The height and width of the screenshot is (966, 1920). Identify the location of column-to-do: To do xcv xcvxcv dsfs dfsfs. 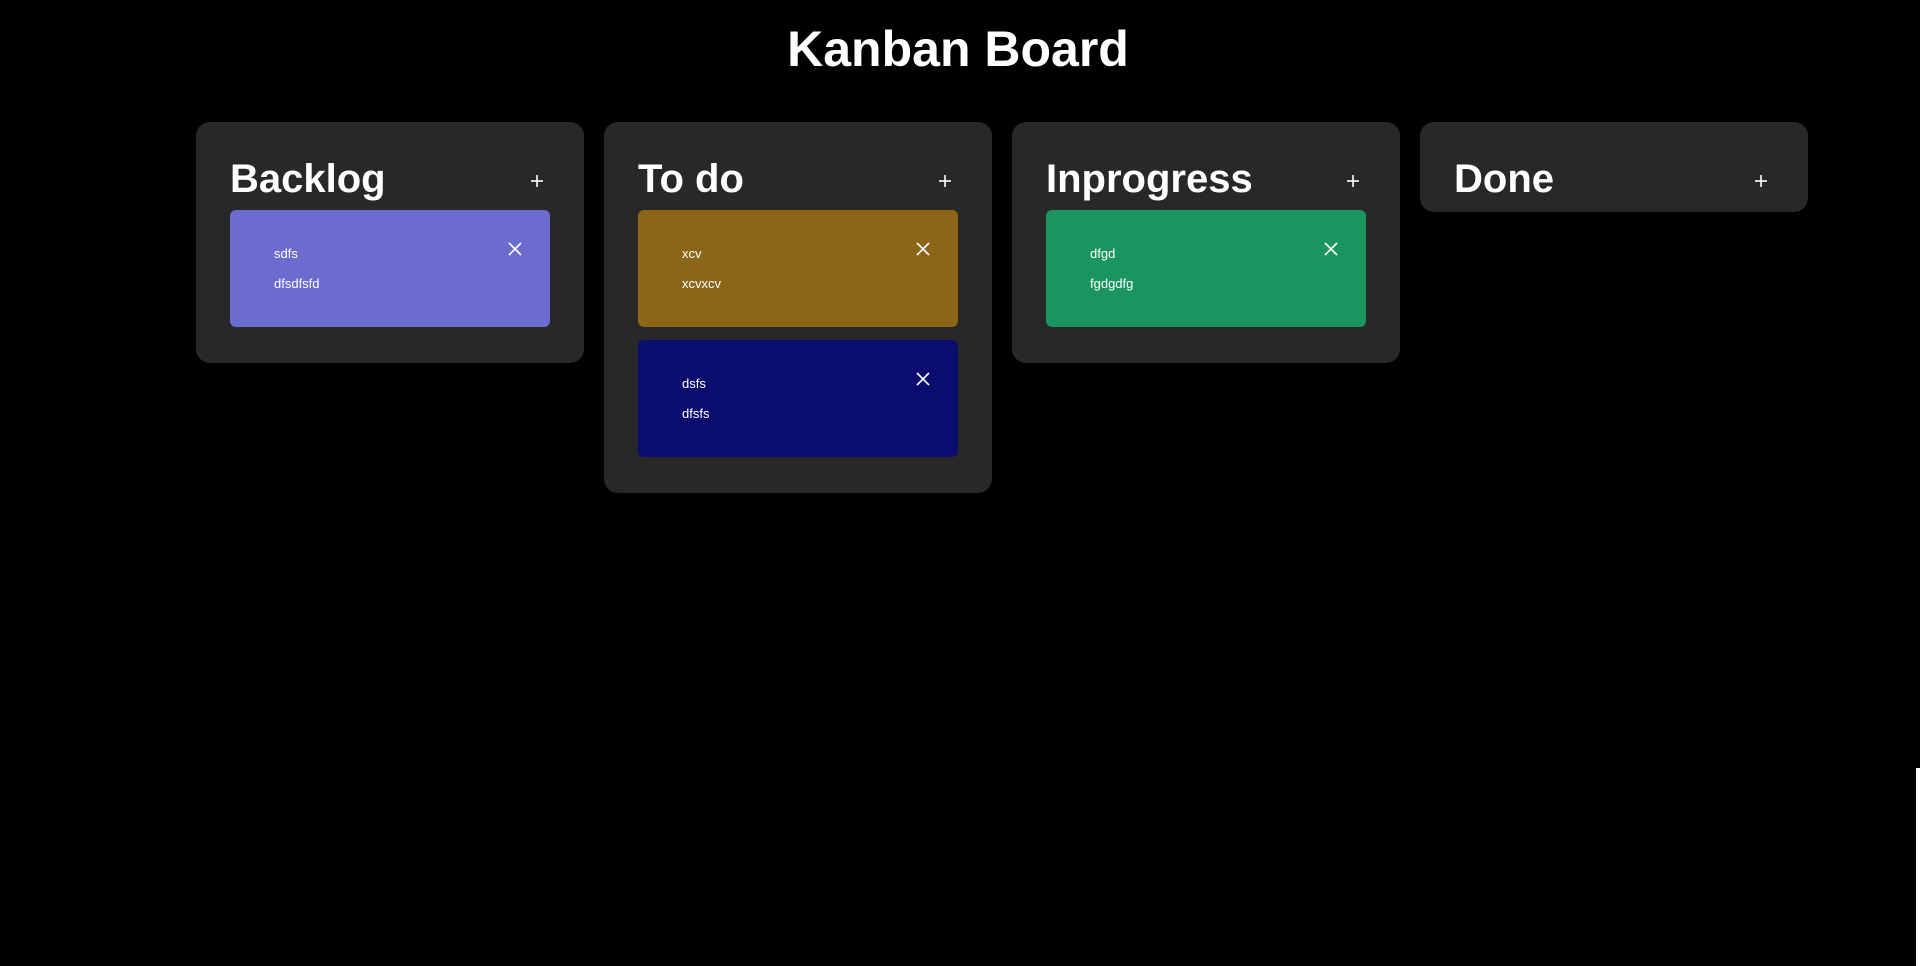
(798, 307).